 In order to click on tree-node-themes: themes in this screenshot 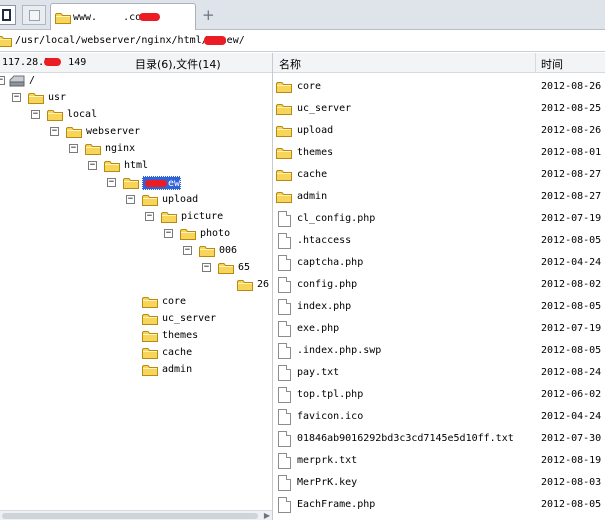, I will do `click(105, 336)`.